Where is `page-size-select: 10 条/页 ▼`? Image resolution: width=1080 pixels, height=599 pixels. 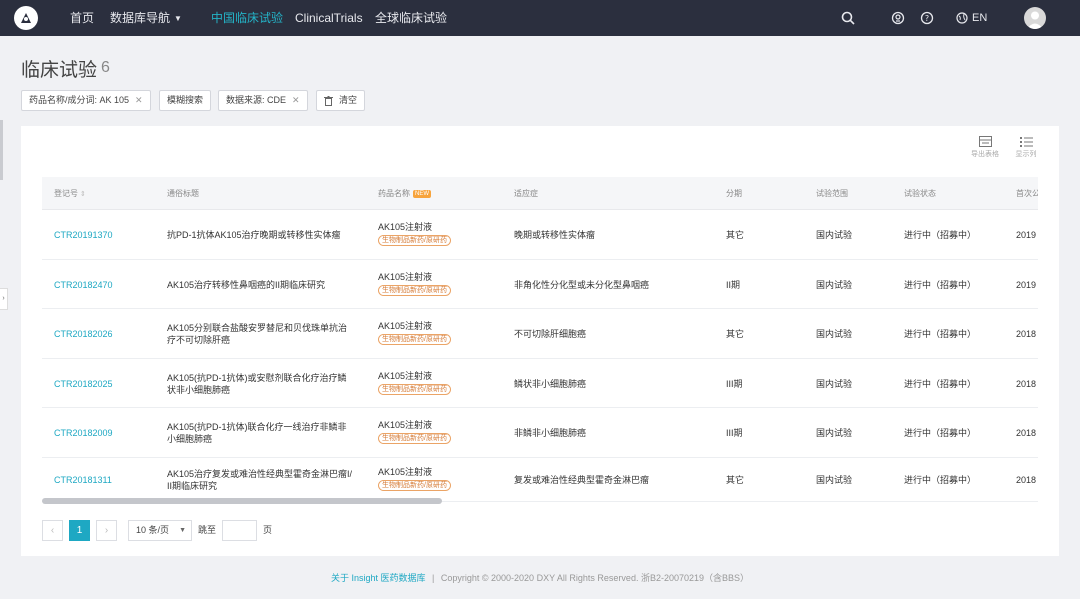
page-size-select: 10 条/页 ▼ is located at coordinates (160, 530).